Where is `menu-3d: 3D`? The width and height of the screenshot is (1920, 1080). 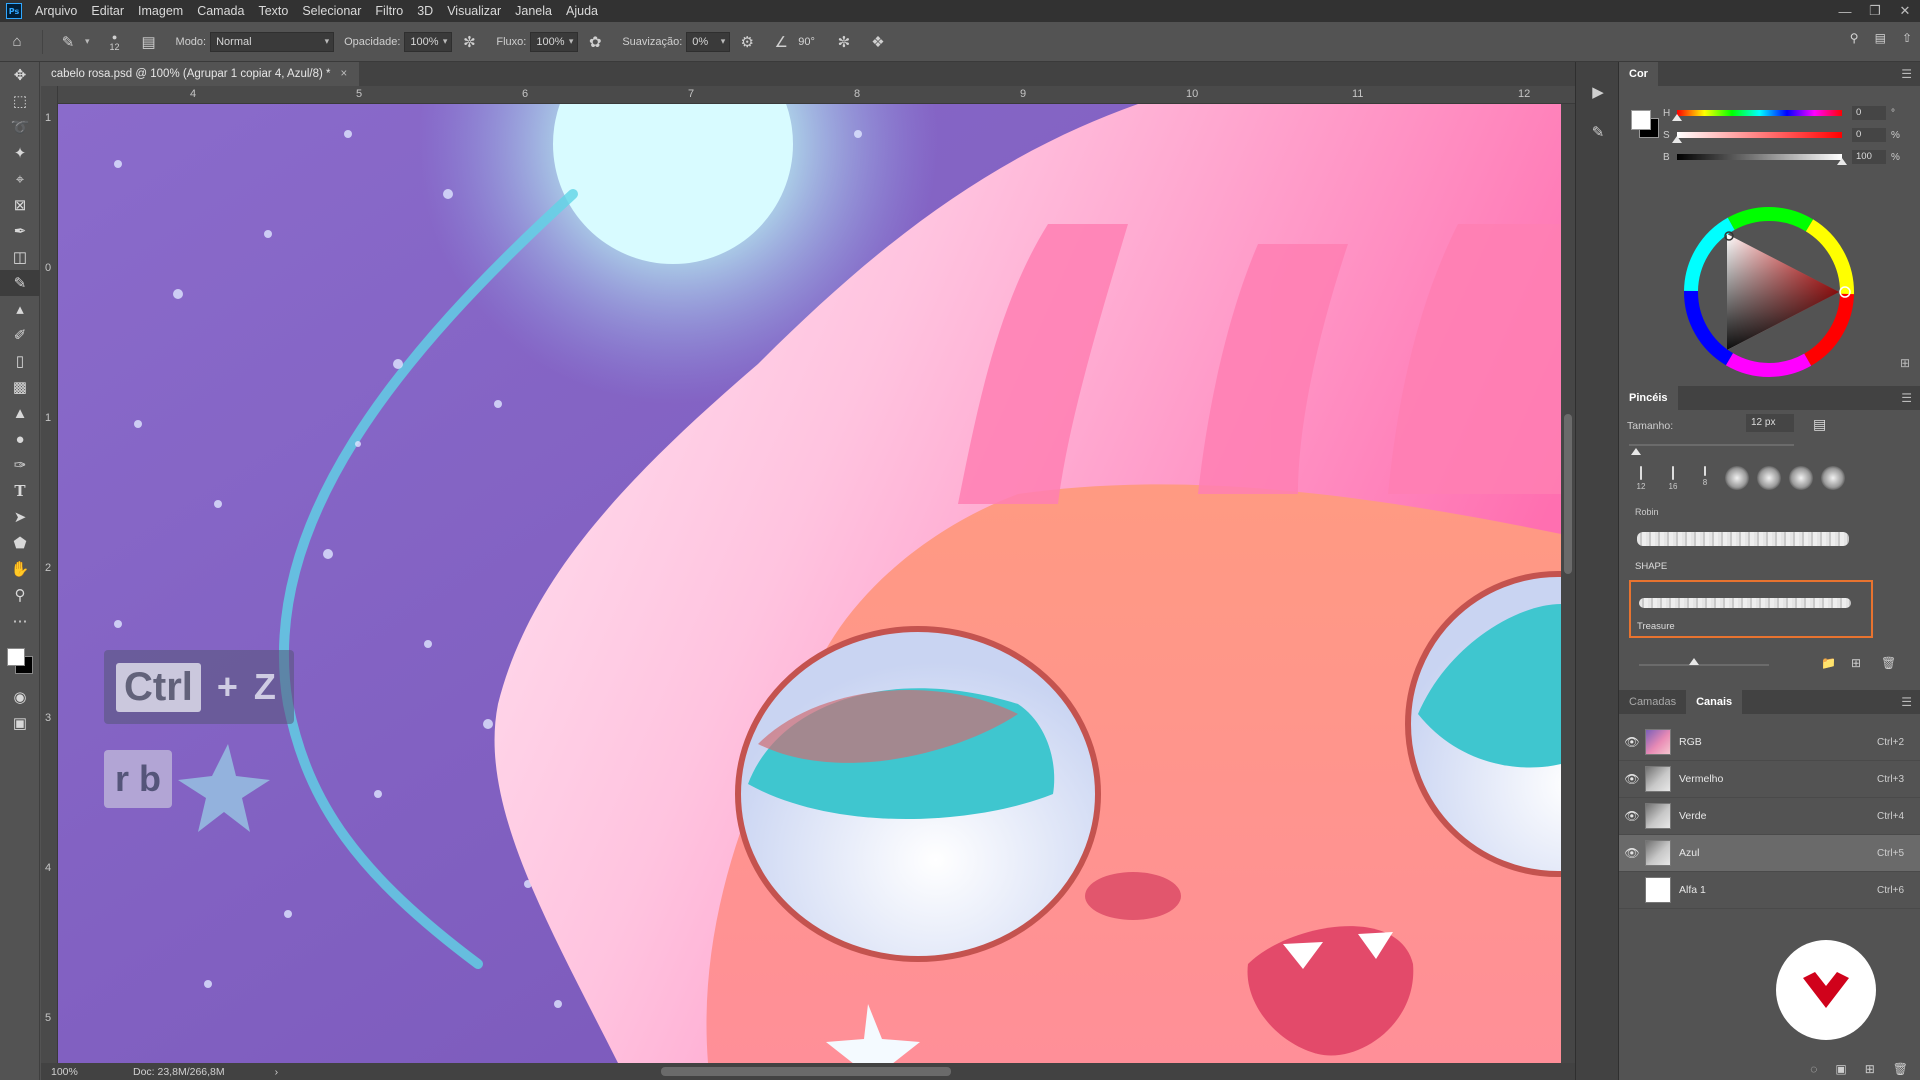 menu-3d: 3D is located at coordinates (425, 11).